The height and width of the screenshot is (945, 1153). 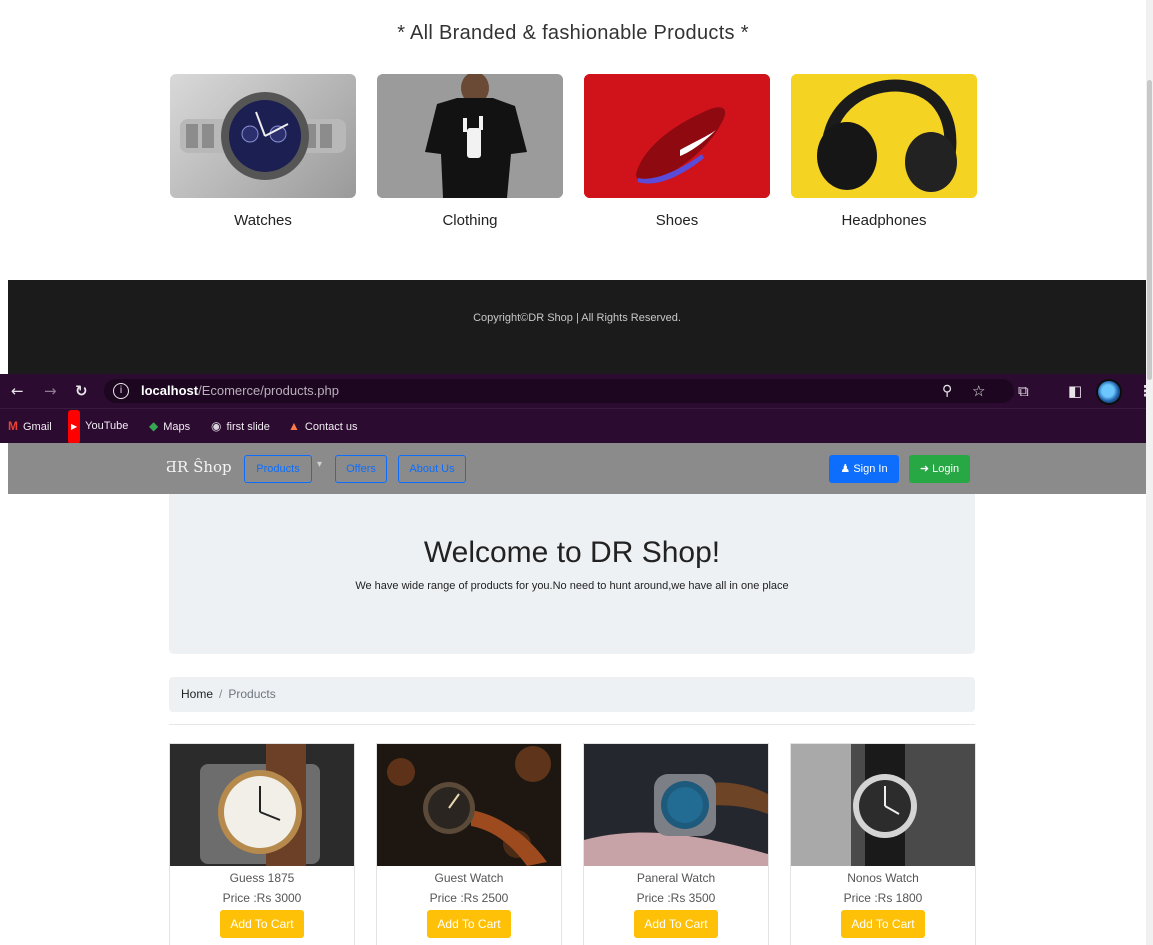 I want to click on youtube-icon: ▶, so click(x=74, y=427).